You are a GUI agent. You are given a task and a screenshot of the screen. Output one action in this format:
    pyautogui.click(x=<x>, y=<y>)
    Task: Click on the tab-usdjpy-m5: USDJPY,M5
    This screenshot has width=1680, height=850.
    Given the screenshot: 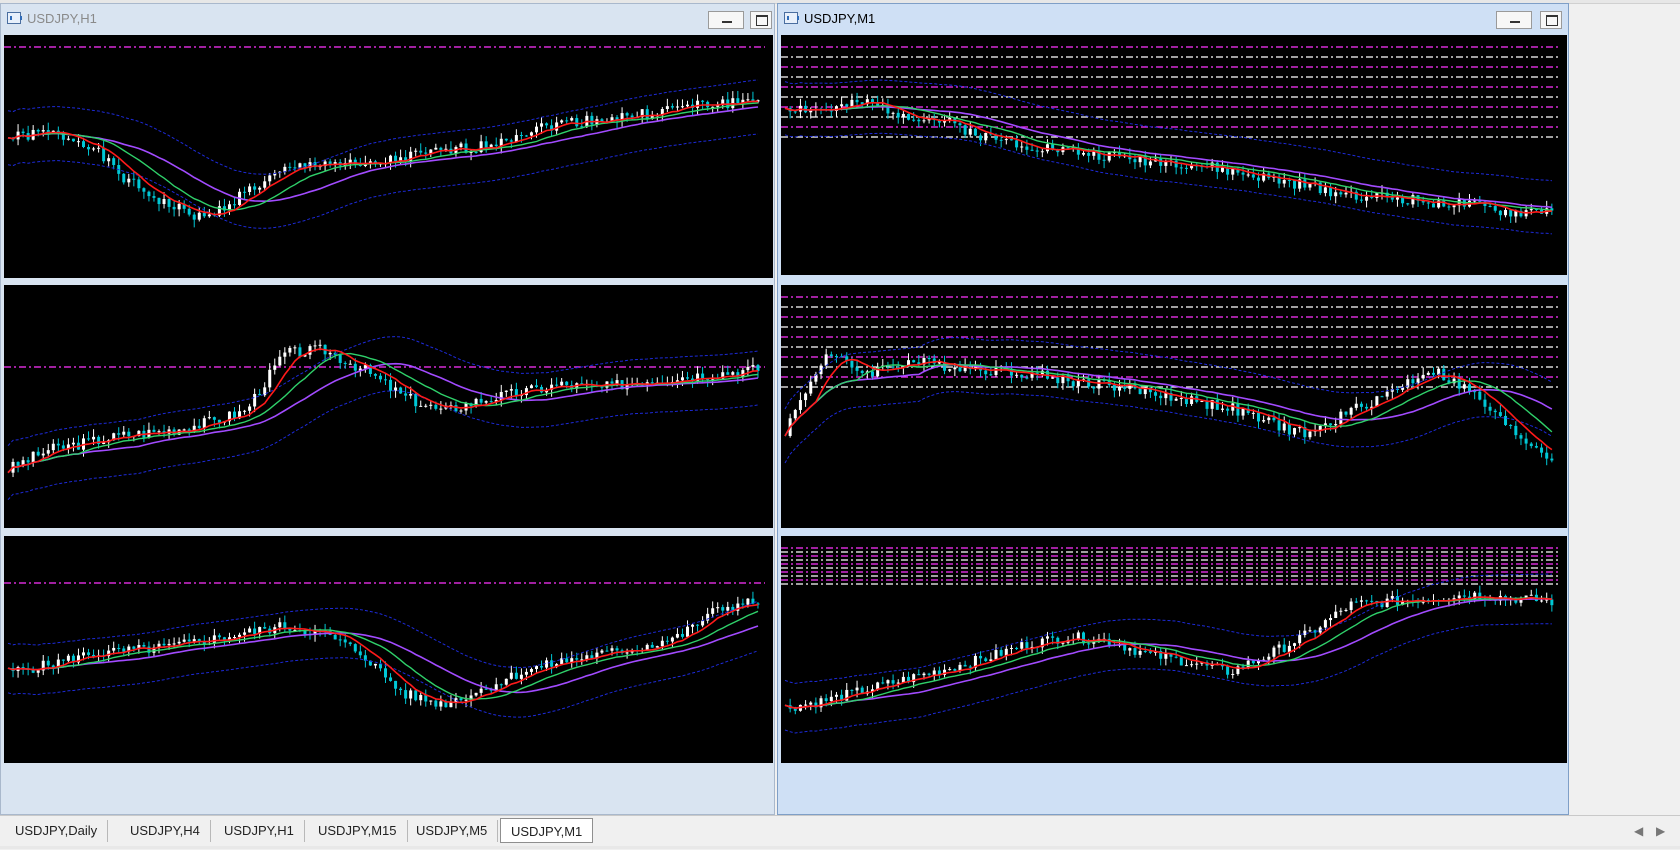 What is the action you would take?
    pyautogui.click(x=452, y=831)
    